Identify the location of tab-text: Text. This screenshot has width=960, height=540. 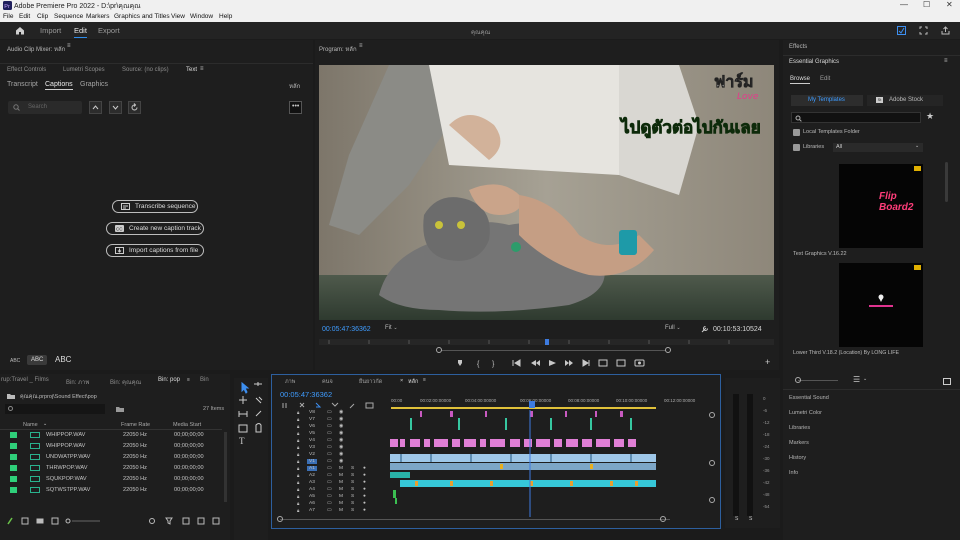
(191, 70).